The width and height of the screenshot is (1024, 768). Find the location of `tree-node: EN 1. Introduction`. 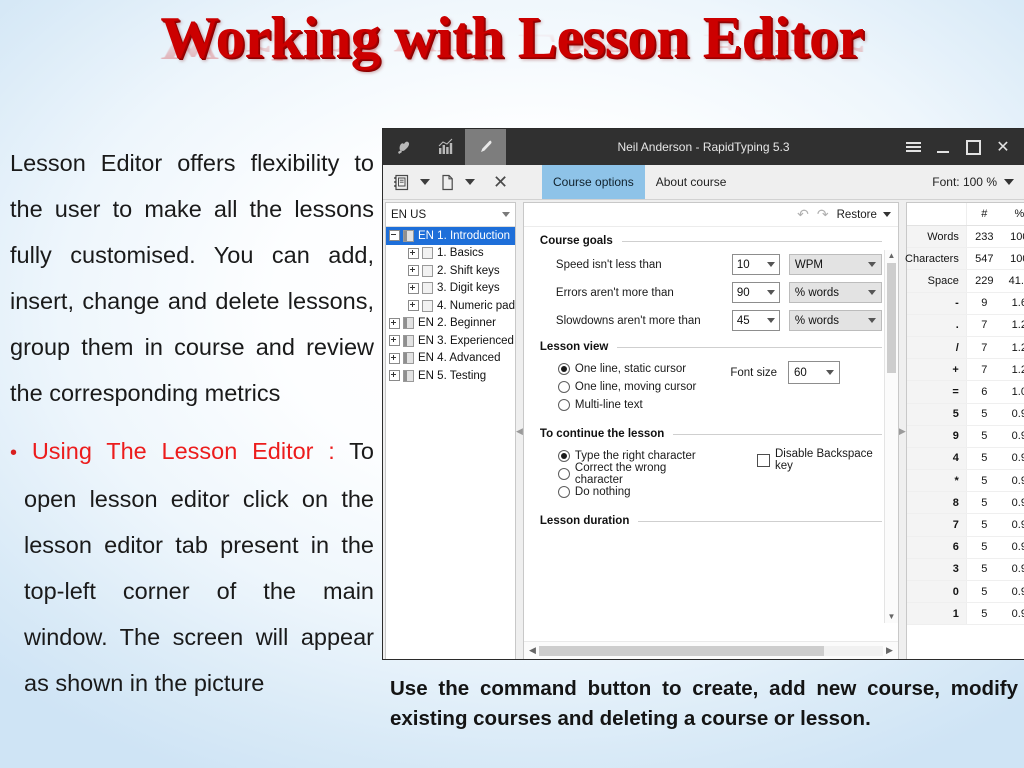

tree-node: EN 1. Introduction is located at coordinates (450, 236).